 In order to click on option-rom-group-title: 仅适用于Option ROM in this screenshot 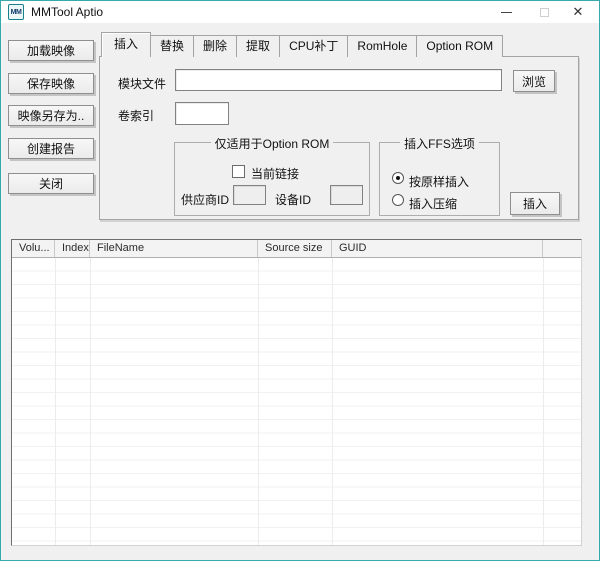, I will do `click(272, 143)`.